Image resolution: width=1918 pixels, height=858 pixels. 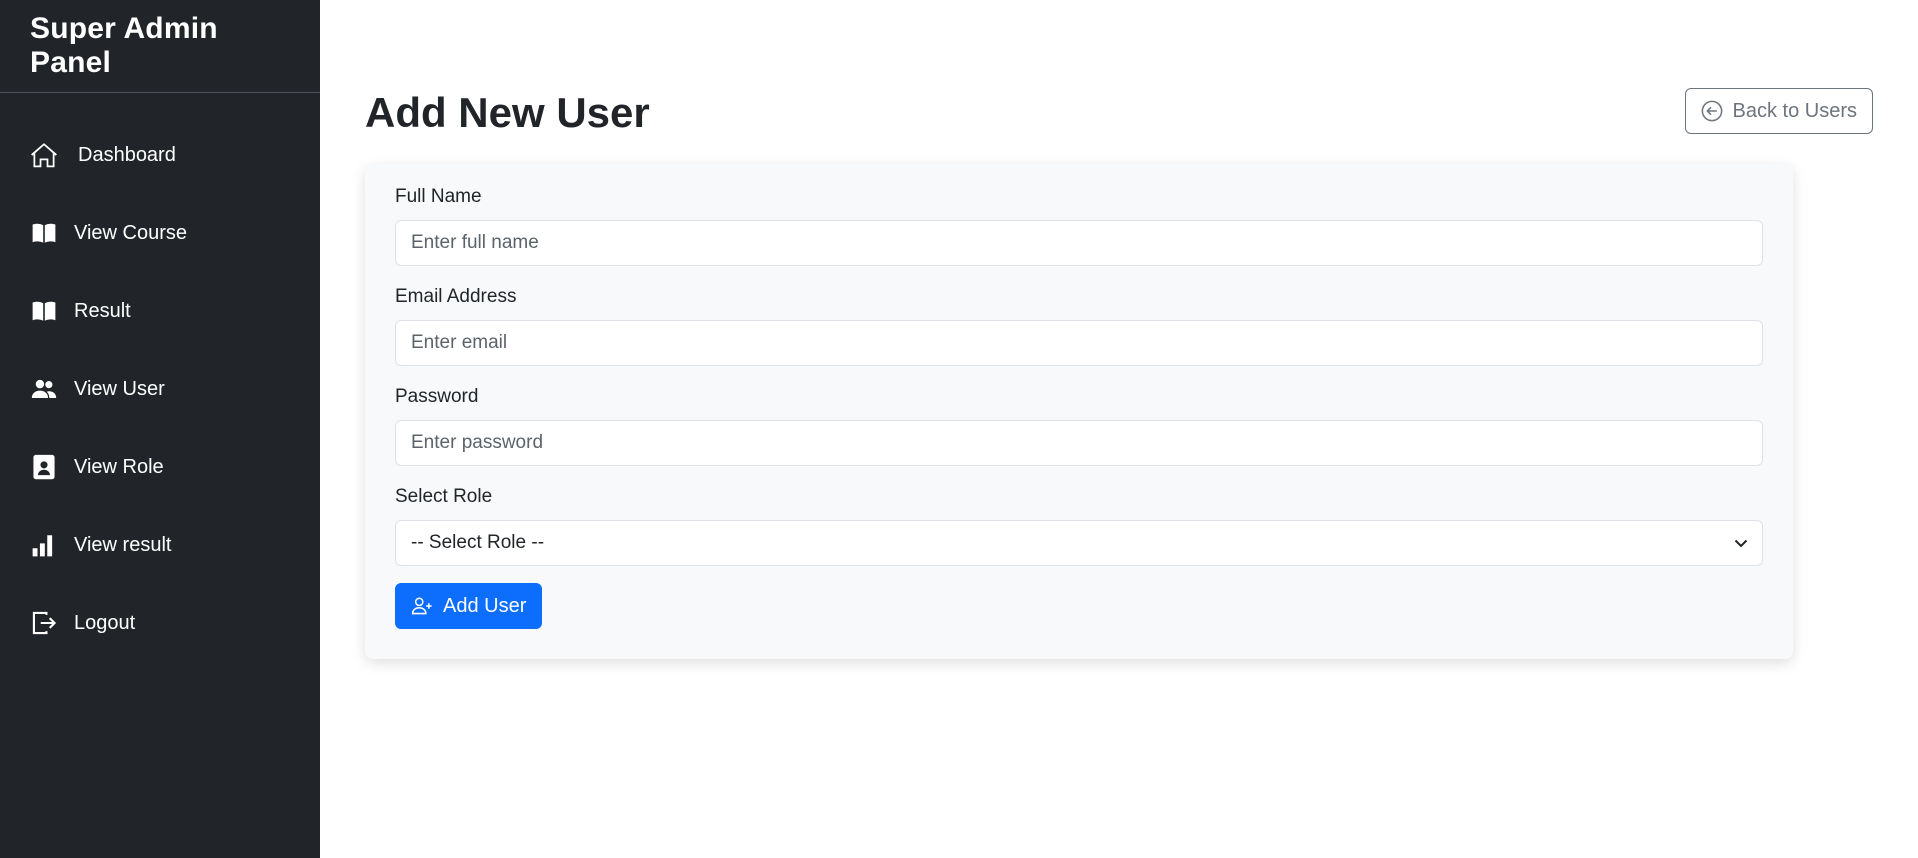 I want to click on full-name-label: Full Name, so click(x=438, y=196).